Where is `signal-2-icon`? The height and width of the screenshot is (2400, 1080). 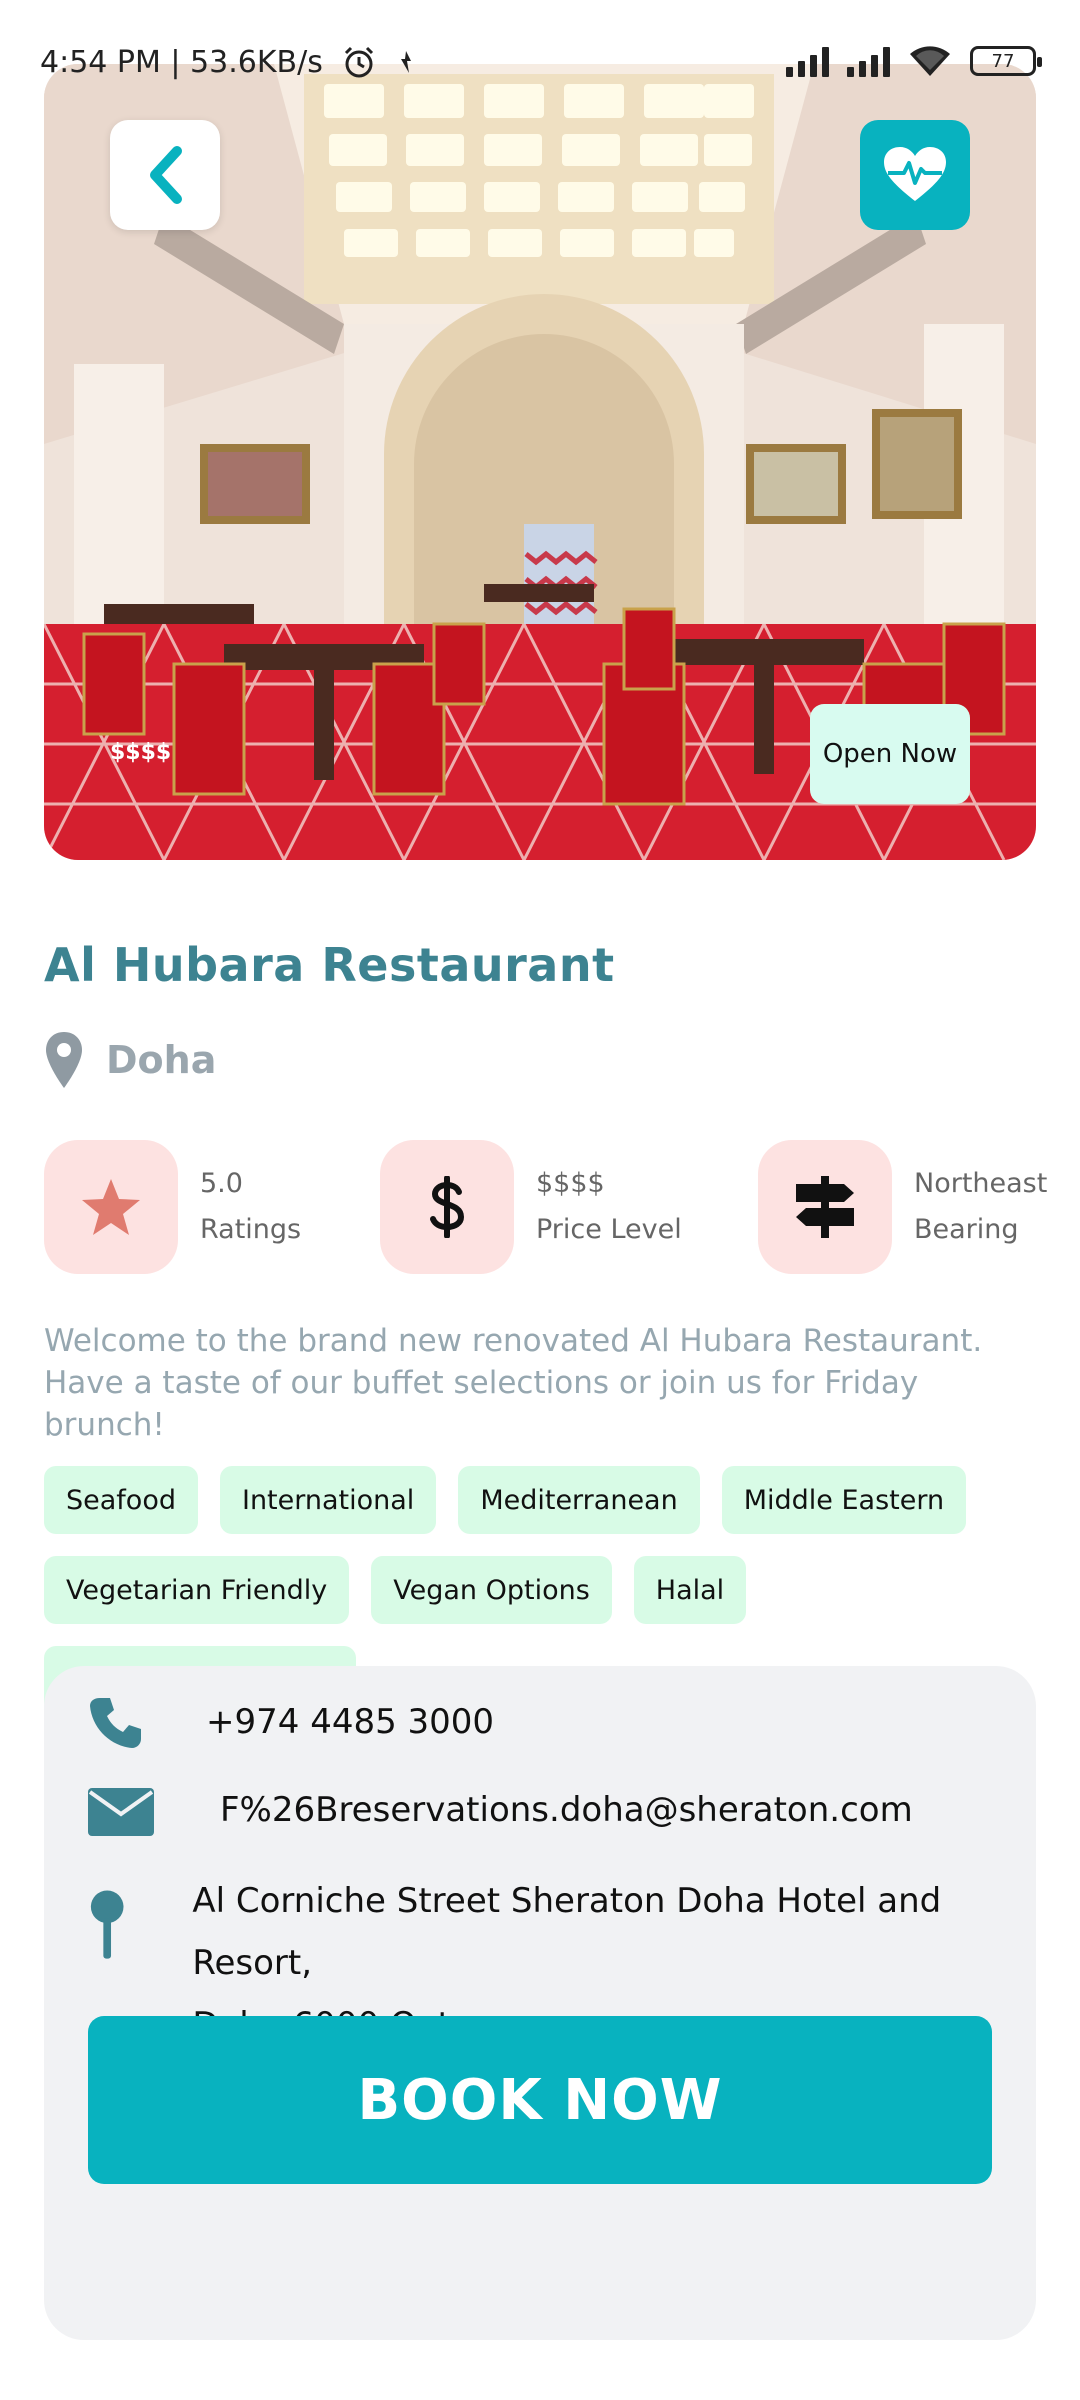 signal-2-icon is located at coordinates (868, 61).